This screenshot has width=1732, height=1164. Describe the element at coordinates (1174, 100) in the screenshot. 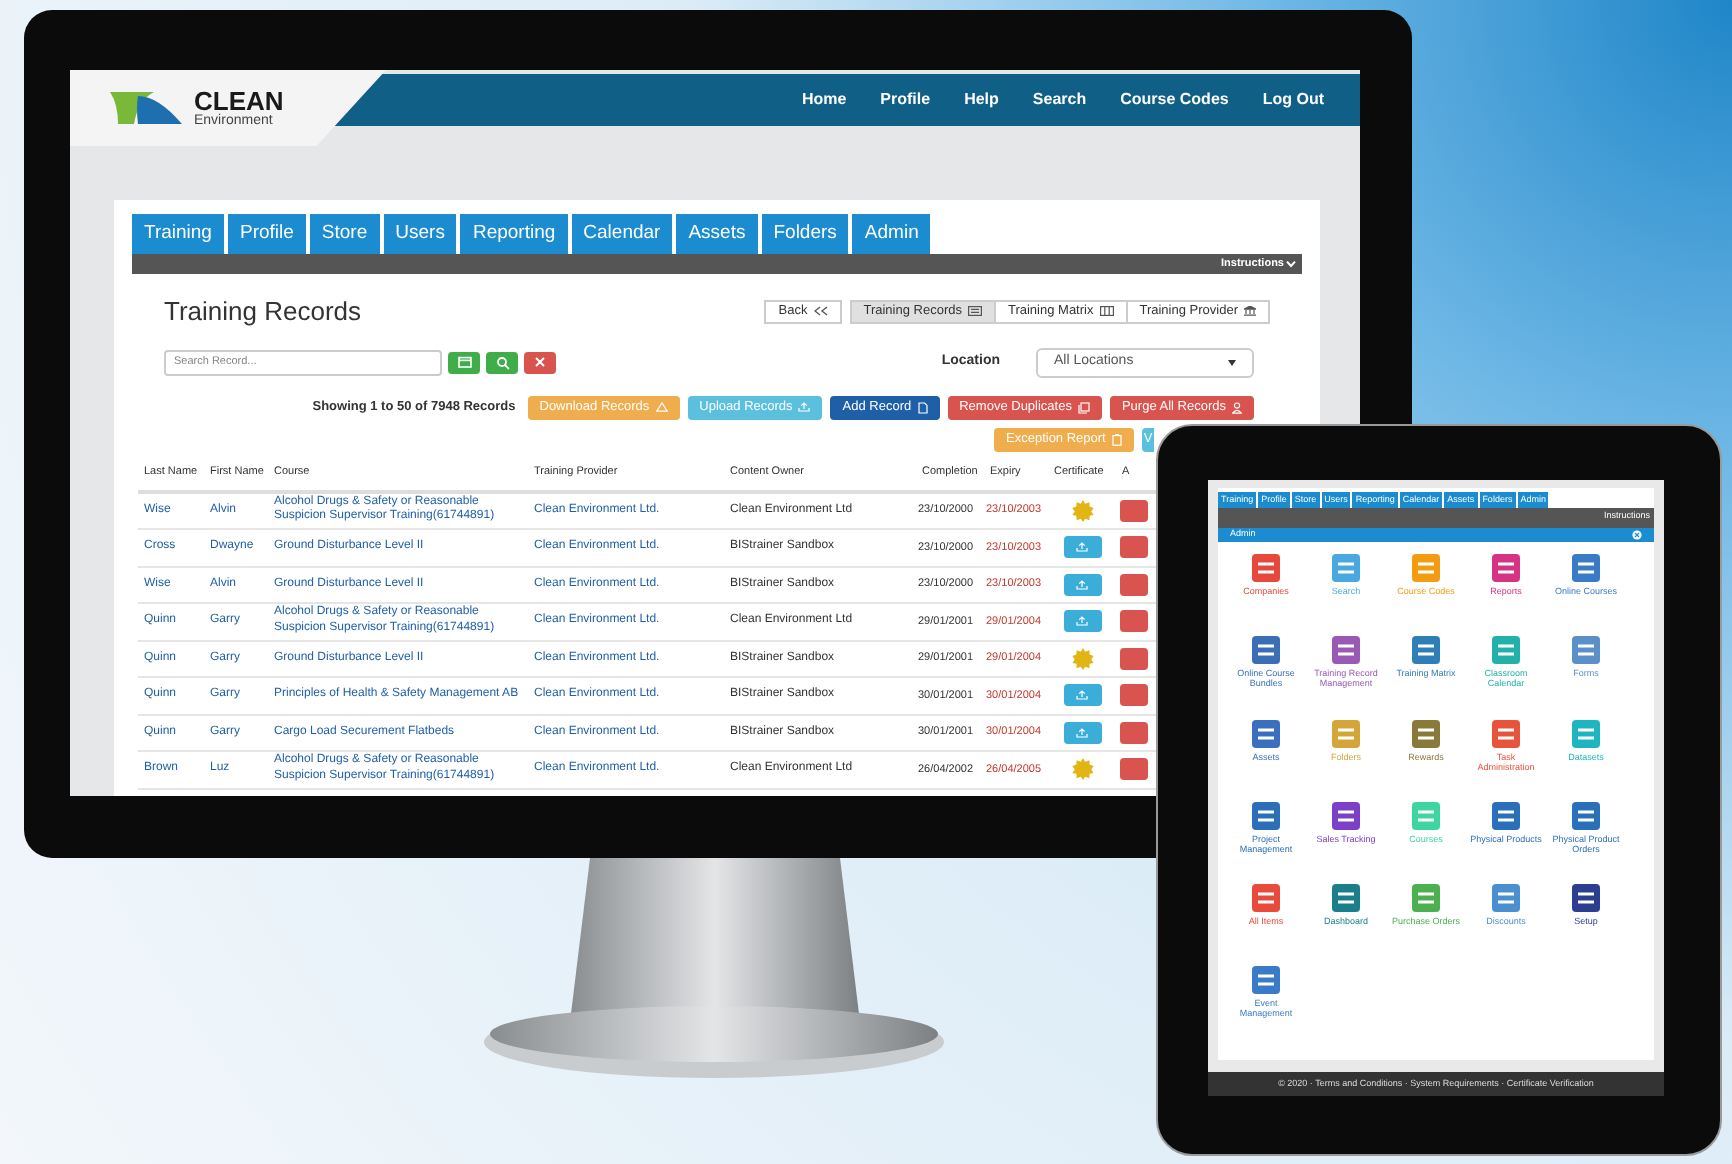

I see `nav-link: Course Codes` at that location.